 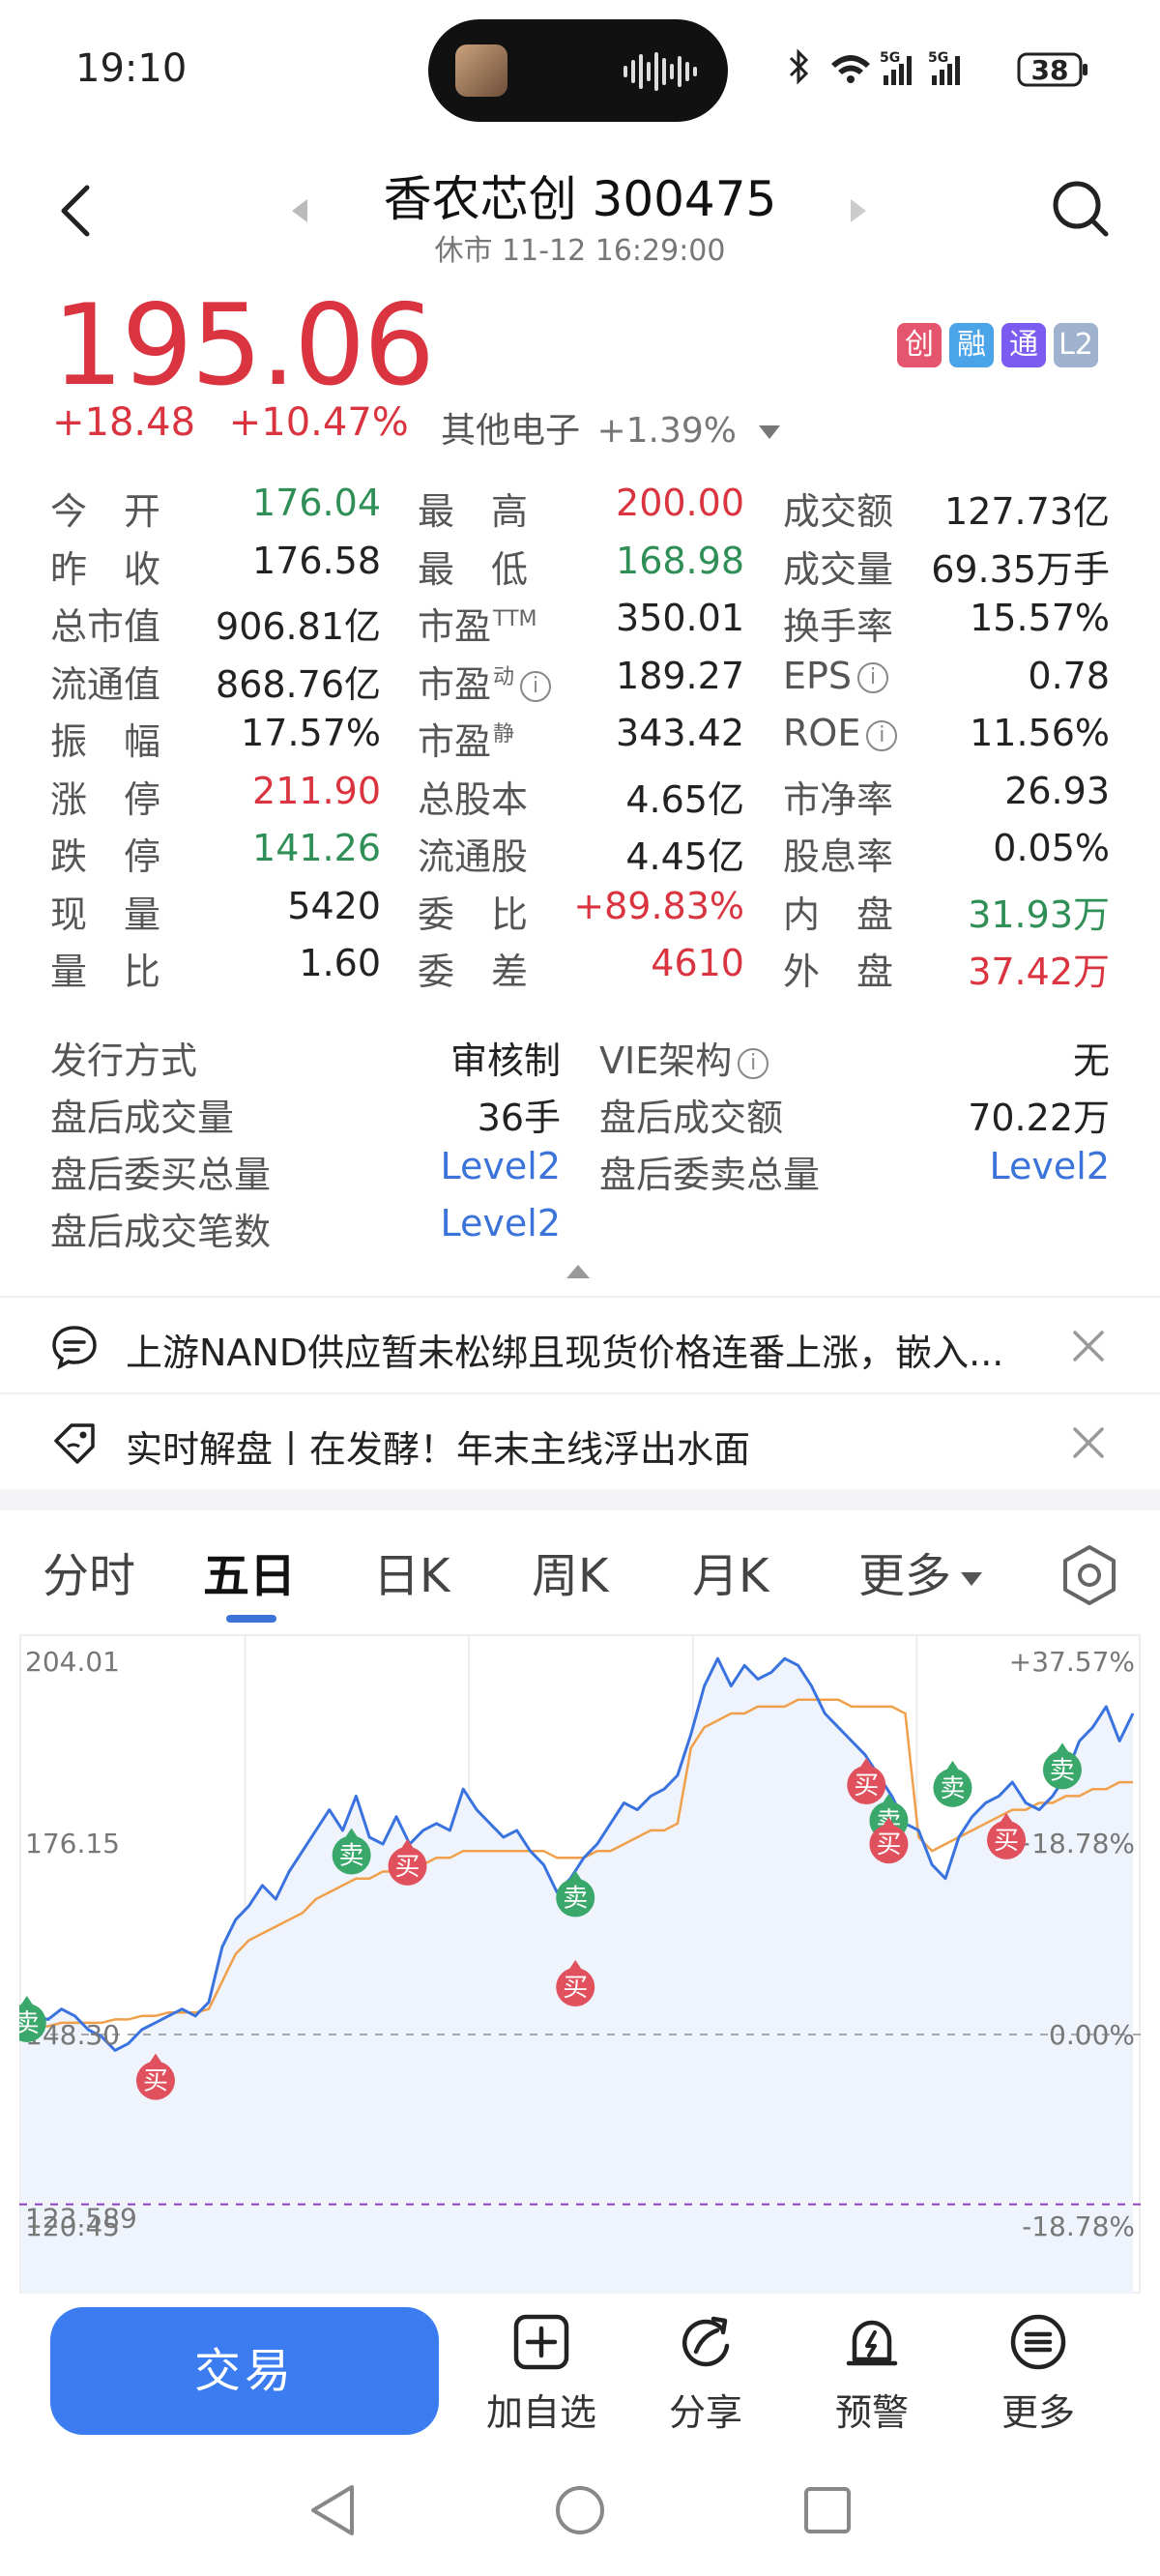 What do you see at coordinates (872, 2343) in the screenshot?
I see `alert-icon` at bounding box center [872, 2343].